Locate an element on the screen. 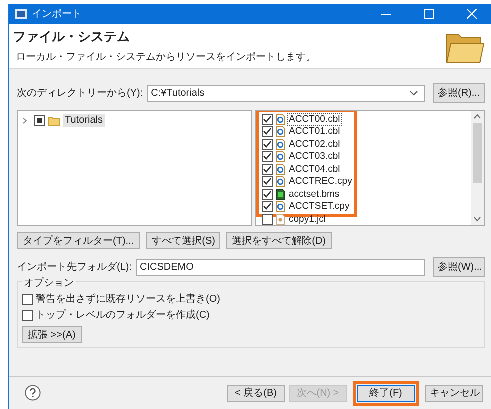 The height and width of the screenshot is (409, 491). maximize-icon is located at coordinates (429, 14).